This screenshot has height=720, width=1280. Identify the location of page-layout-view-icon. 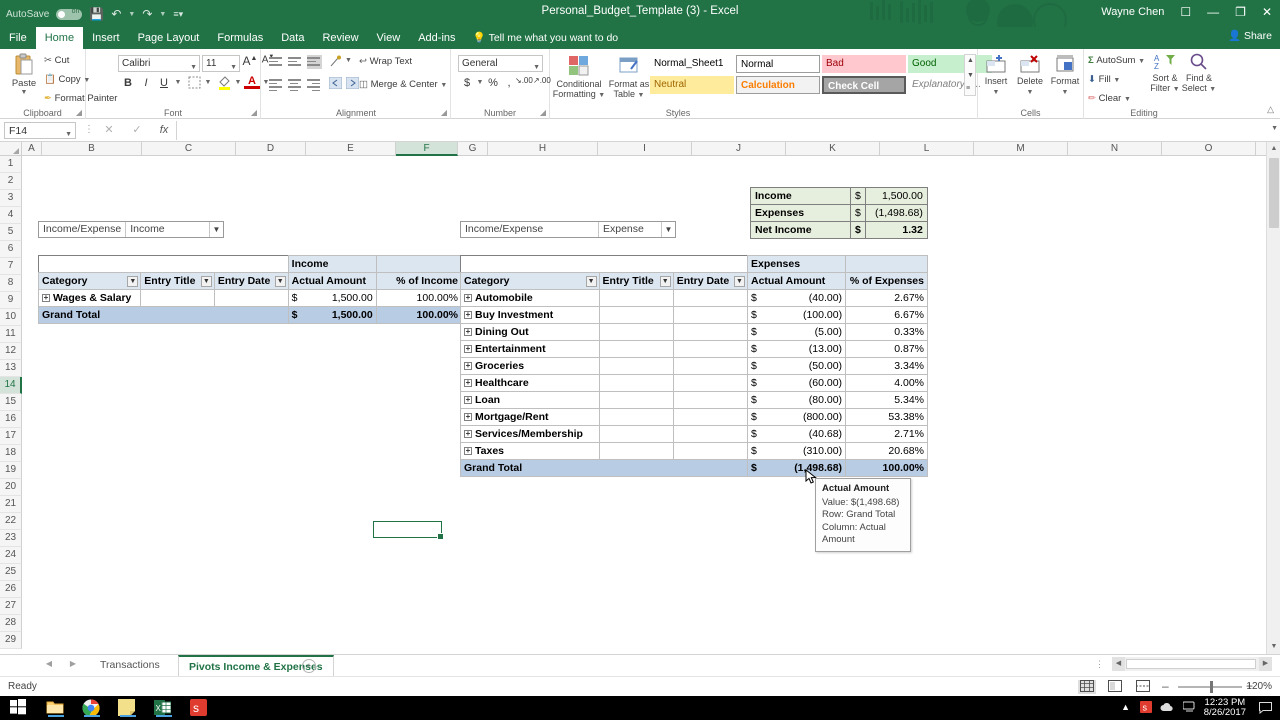
(1115, 687).